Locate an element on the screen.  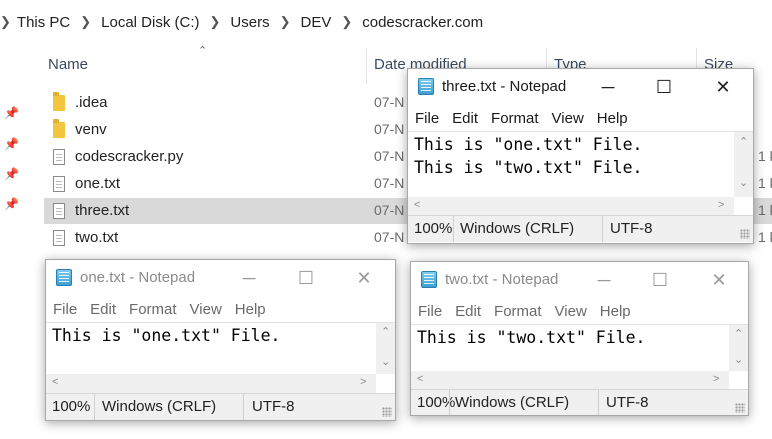
editor-content: This is "two.txt" File. is located at coordinates (531, 337).